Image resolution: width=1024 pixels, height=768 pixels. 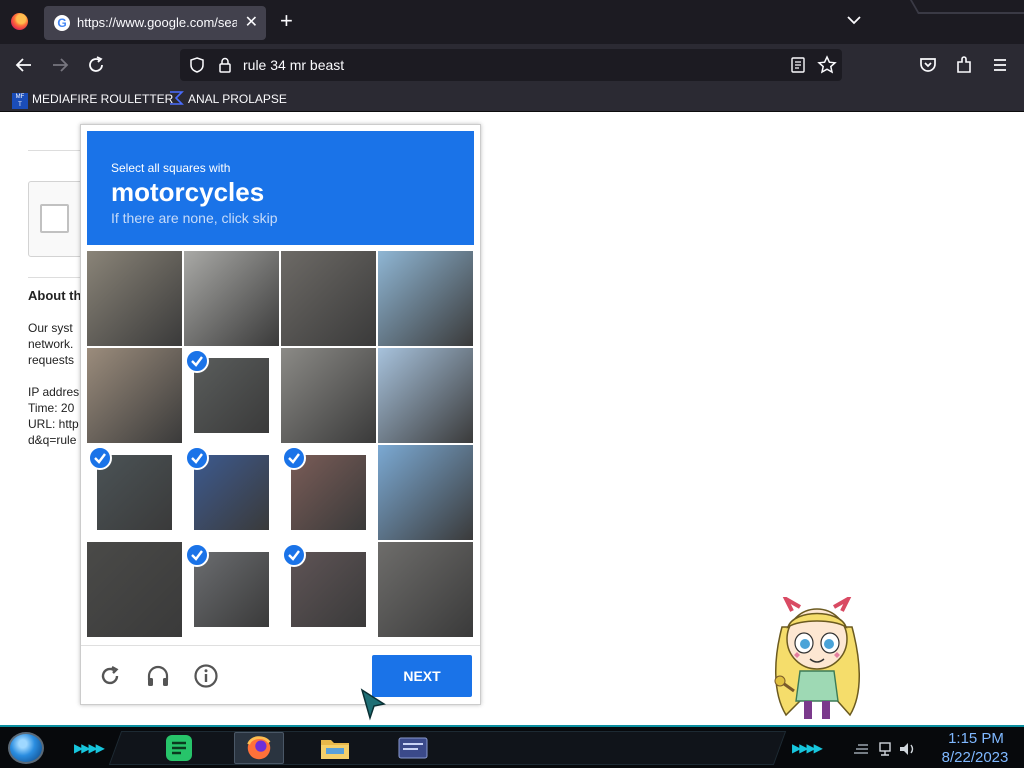 I want to click on notes-app-icon, so click(x=179, y=748).